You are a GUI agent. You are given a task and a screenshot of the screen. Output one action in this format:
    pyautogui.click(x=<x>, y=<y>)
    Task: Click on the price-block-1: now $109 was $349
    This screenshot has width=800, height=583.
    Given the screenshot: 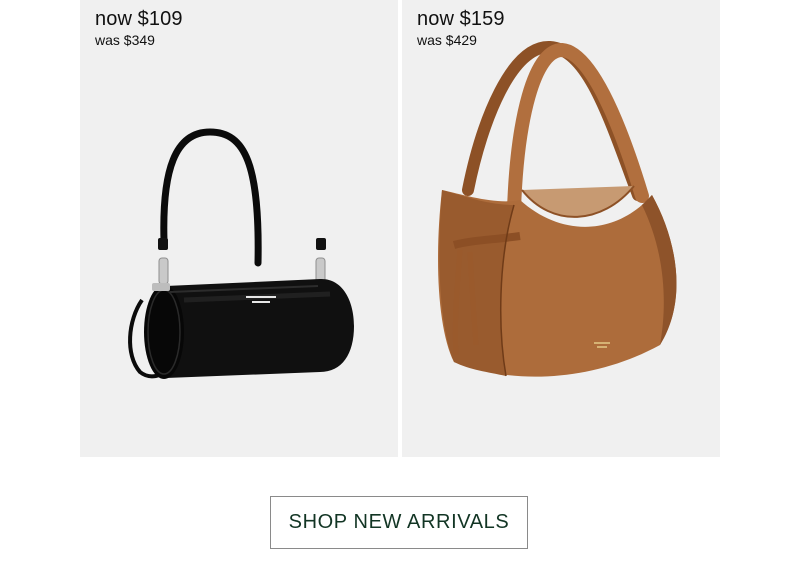 What is the action you would take?
    pyautogui.click(x=139, y=28)
    